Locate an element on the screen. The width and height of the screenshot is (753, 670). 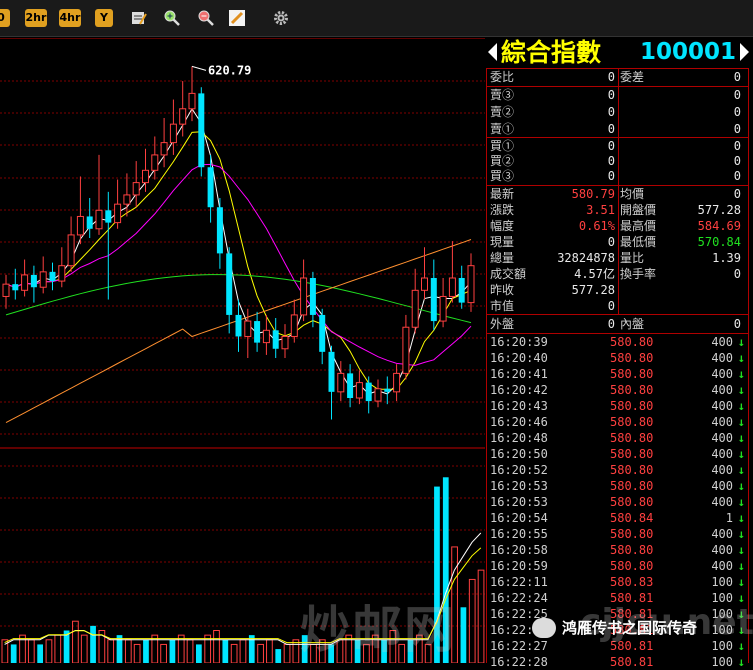
stat-value: 32824878 is located at coordinates (586, 258).